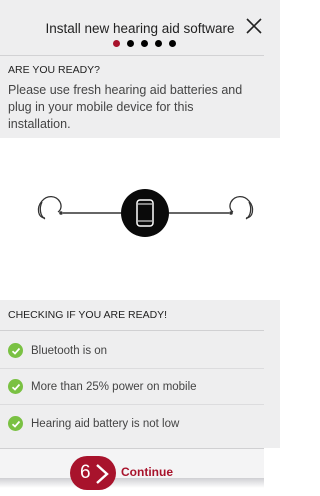 Image resolution: width=320 pixels, height=496 pixels. What do you see at coordinates (132, 483) in the screenshot?
I see `footer-shadow` at bounding box center [132, 483].